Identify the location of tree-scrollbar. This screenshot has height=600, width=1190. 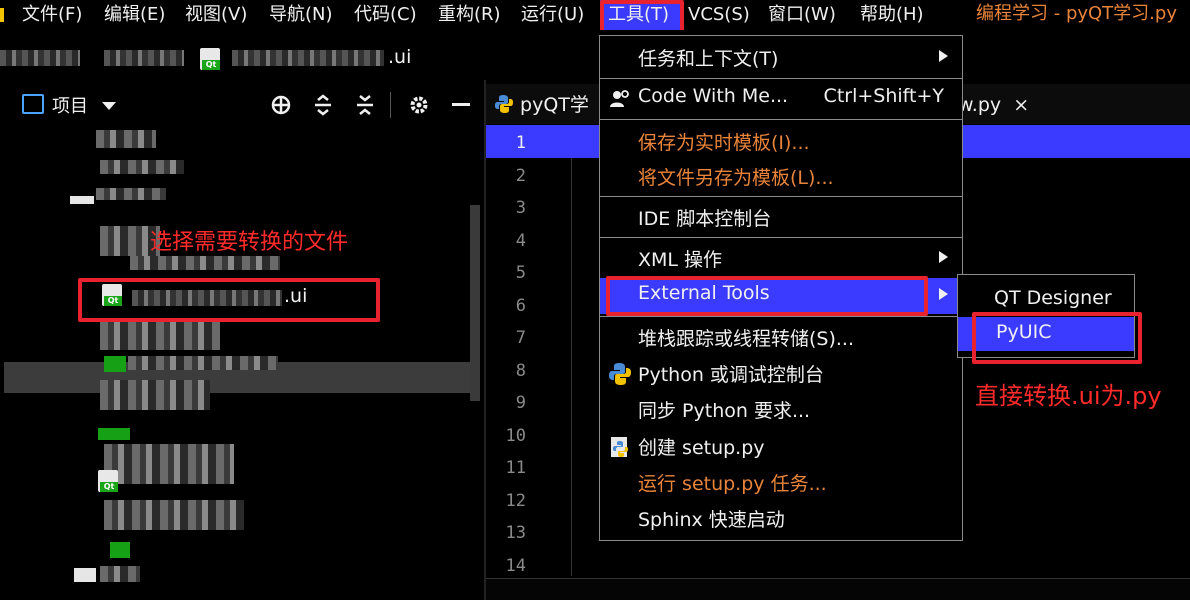
(475, 303).